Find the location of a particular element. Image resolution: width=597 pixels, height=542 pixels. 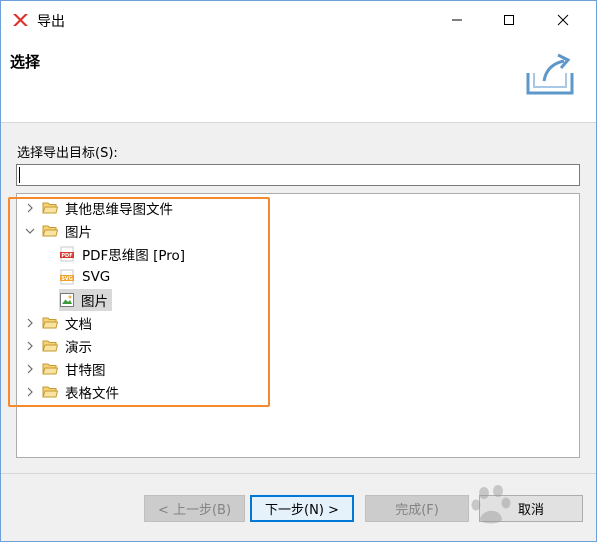

image-icon is located at coordinates (67, 300).